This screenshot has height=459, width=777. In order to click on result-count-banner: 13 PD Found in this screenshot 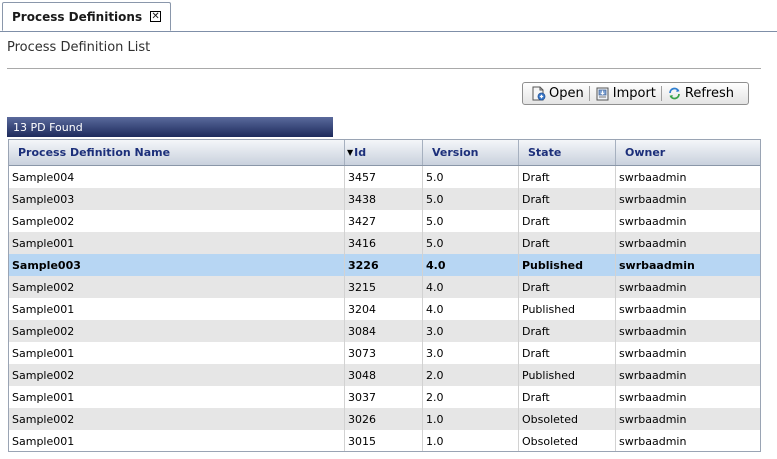, I will do `click(170, 127)`.